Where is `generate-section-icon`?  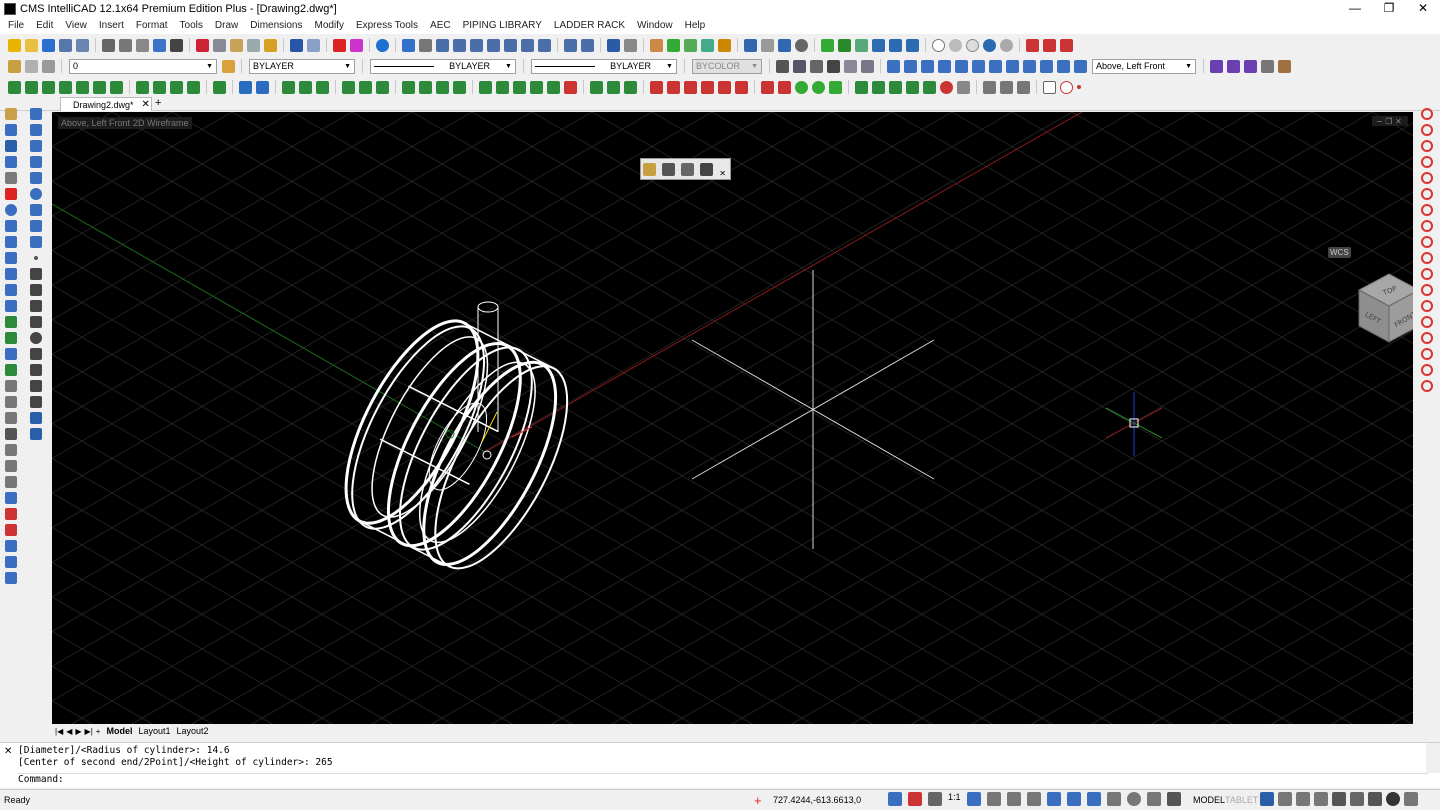 generate-section-icon is located at coordinates (1023, 87).